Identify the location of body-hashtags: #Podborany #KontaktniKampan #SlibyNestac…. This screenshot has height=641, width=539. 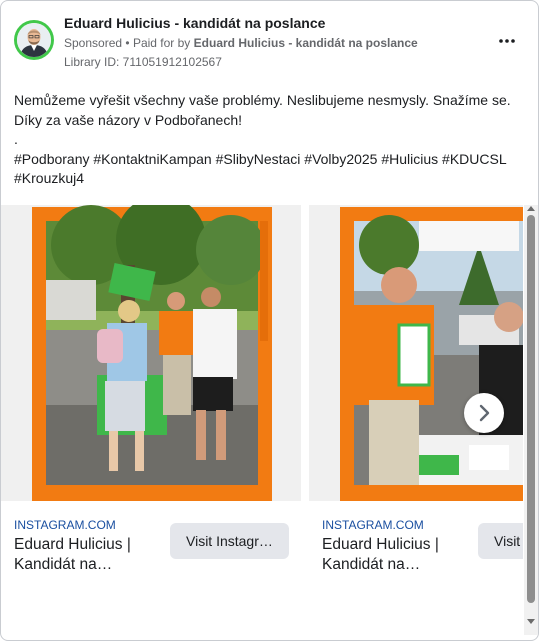
(266, 160).